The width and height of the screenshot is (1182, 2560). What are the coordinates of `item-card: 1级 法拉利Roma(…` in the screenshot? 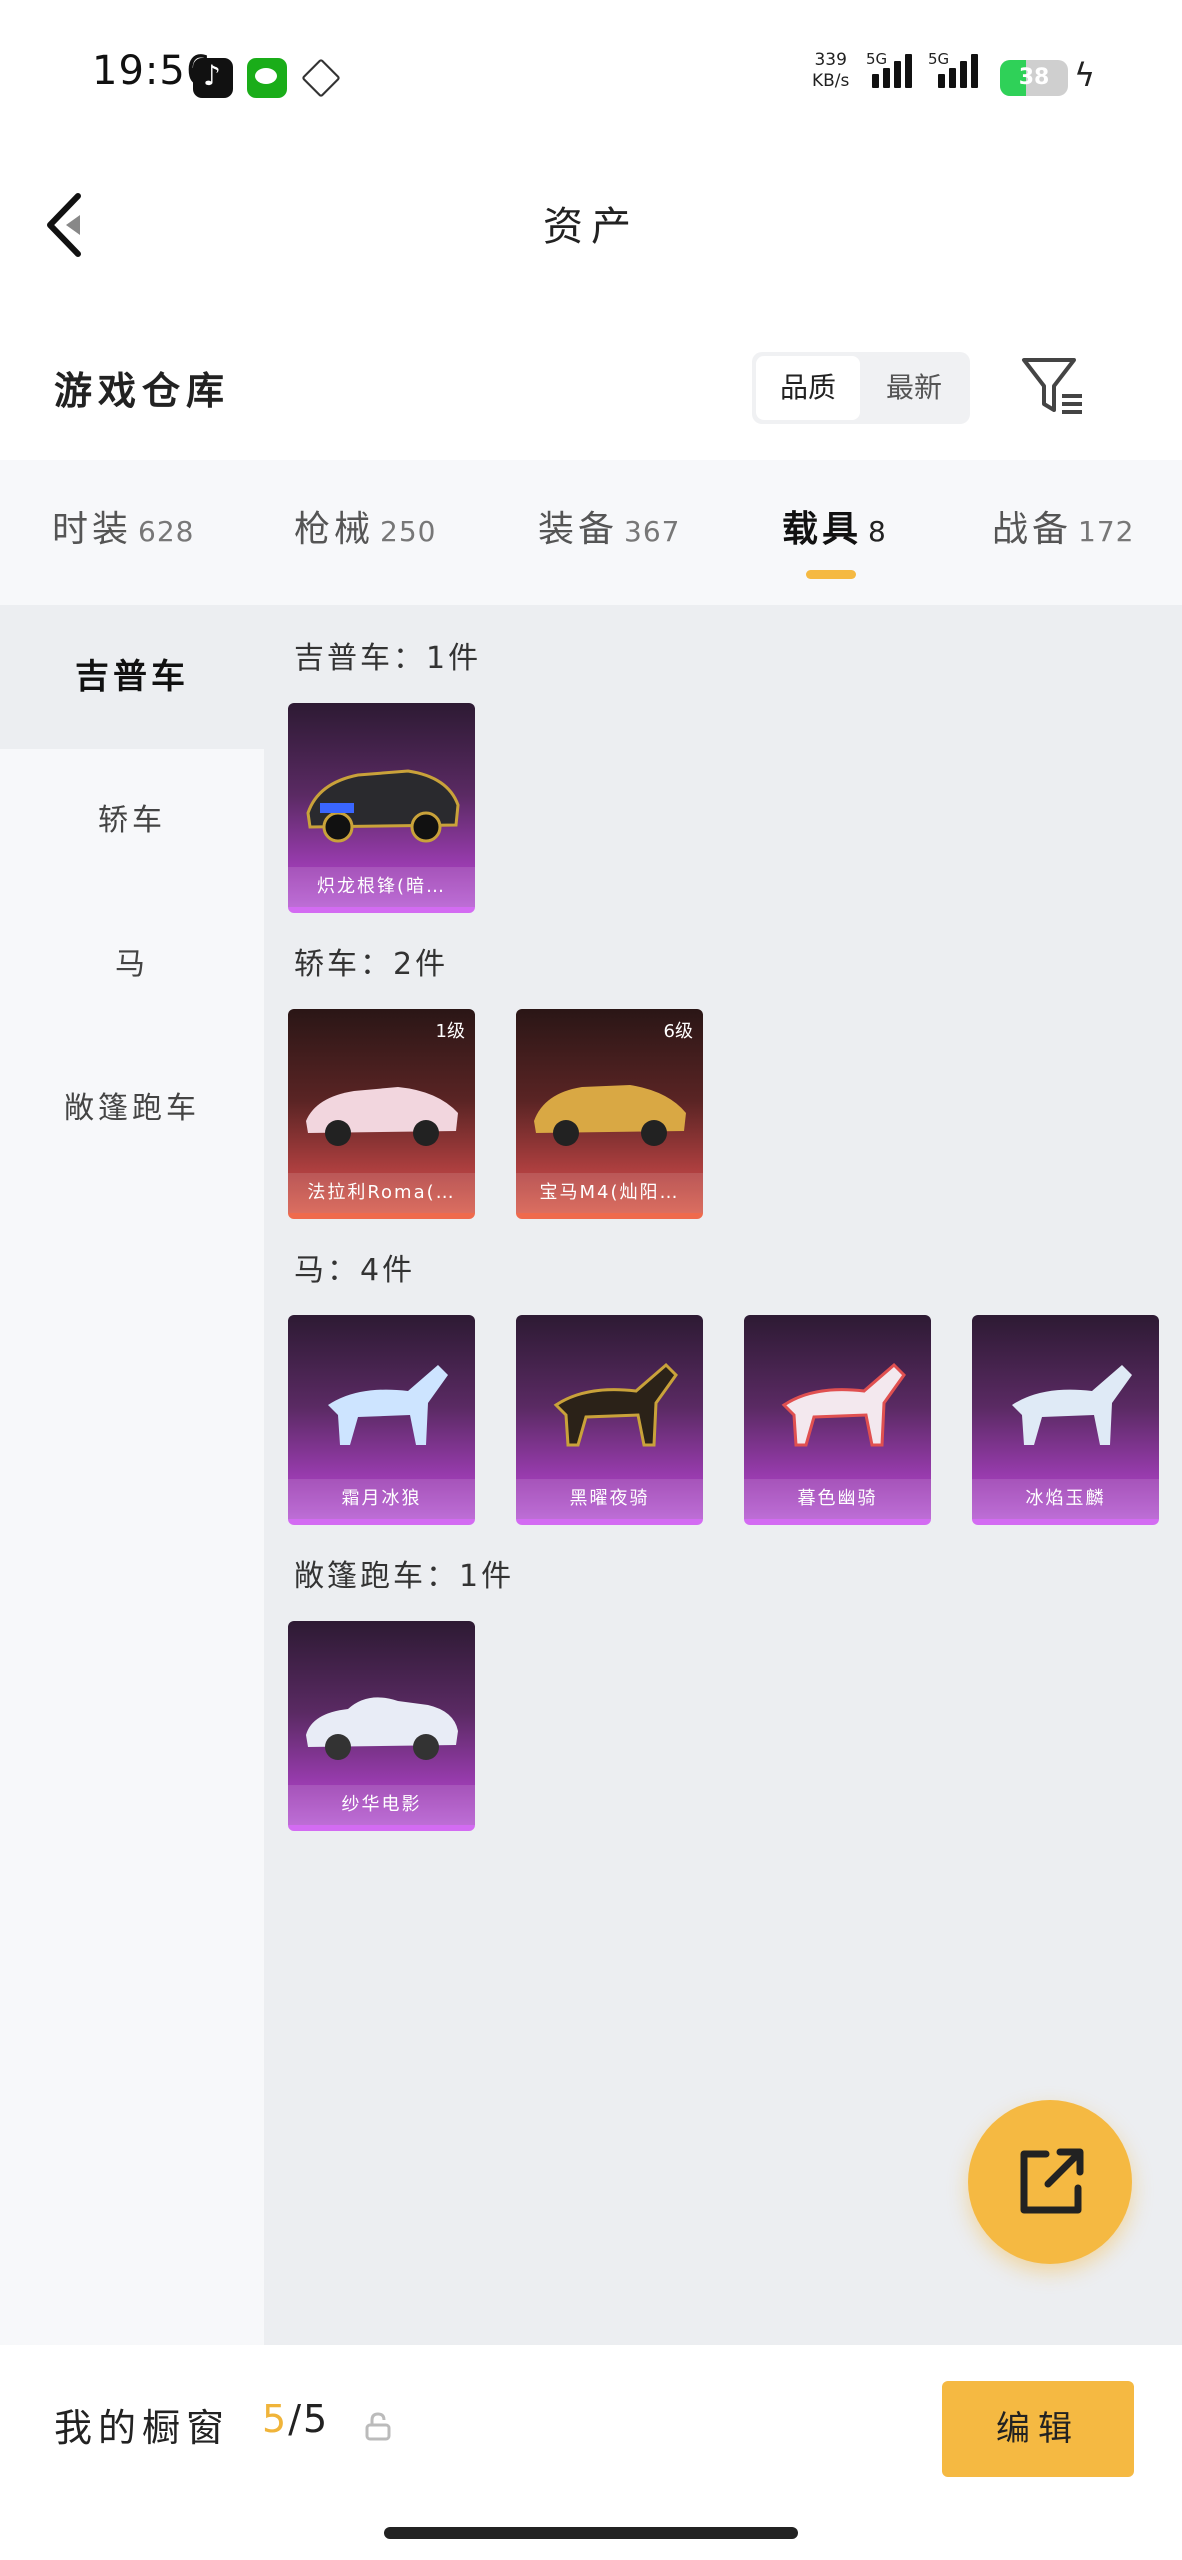 It's located at (381, 1114).